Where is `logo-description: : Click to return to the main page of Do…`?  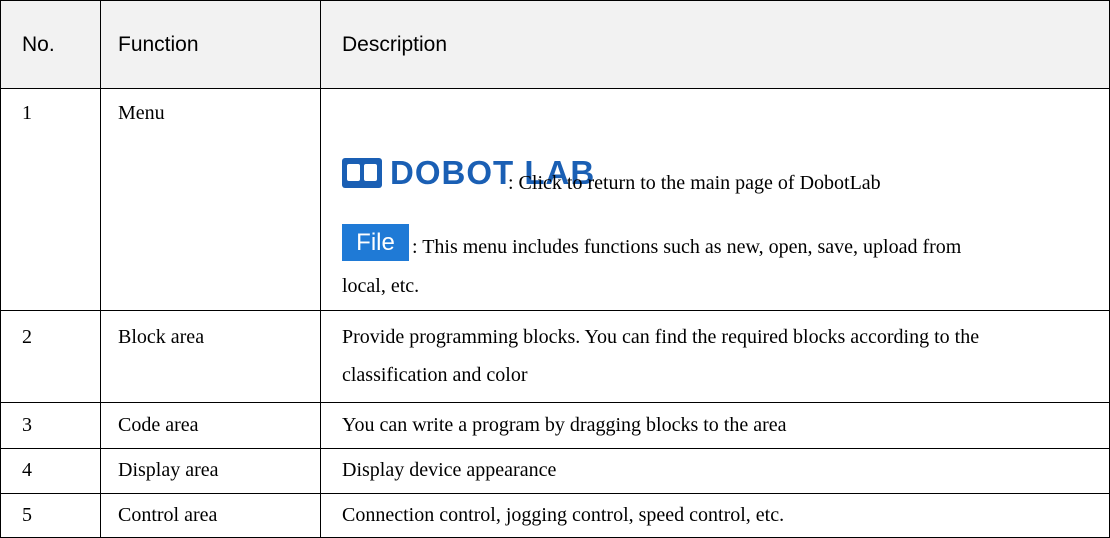
logo-description: : Click to return to the main page of Do… is located at coordinates (694, 183).